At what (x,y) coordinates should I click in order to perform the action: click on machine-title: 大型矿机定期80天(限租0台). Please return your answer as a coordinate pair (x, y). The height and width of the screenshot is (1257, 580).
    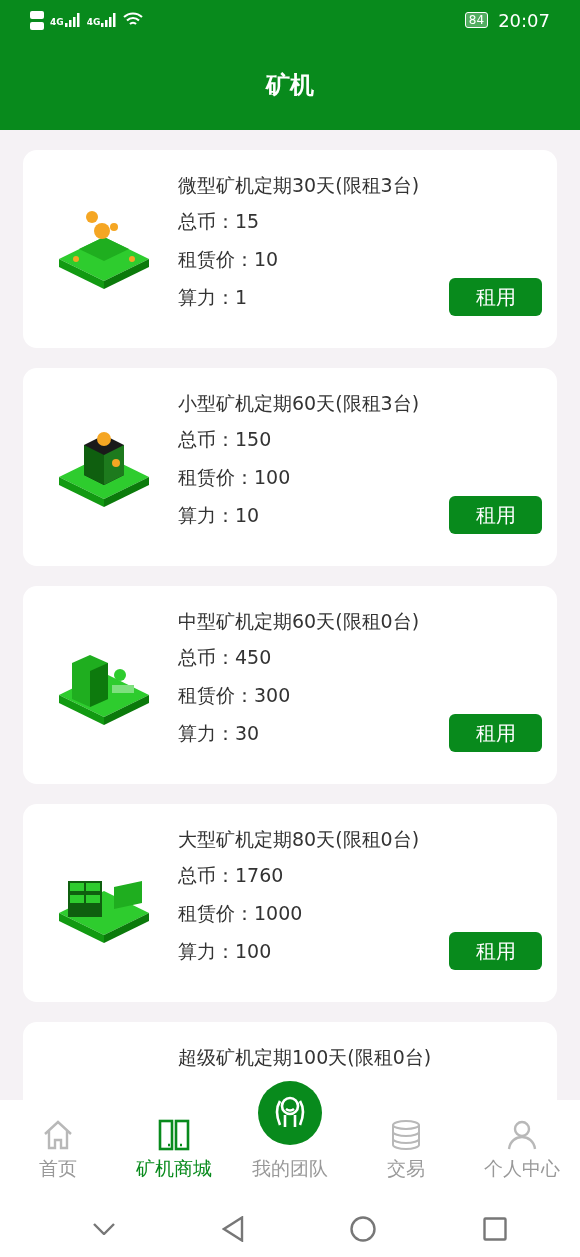
    Looking at the image, I should click on (299, 839).